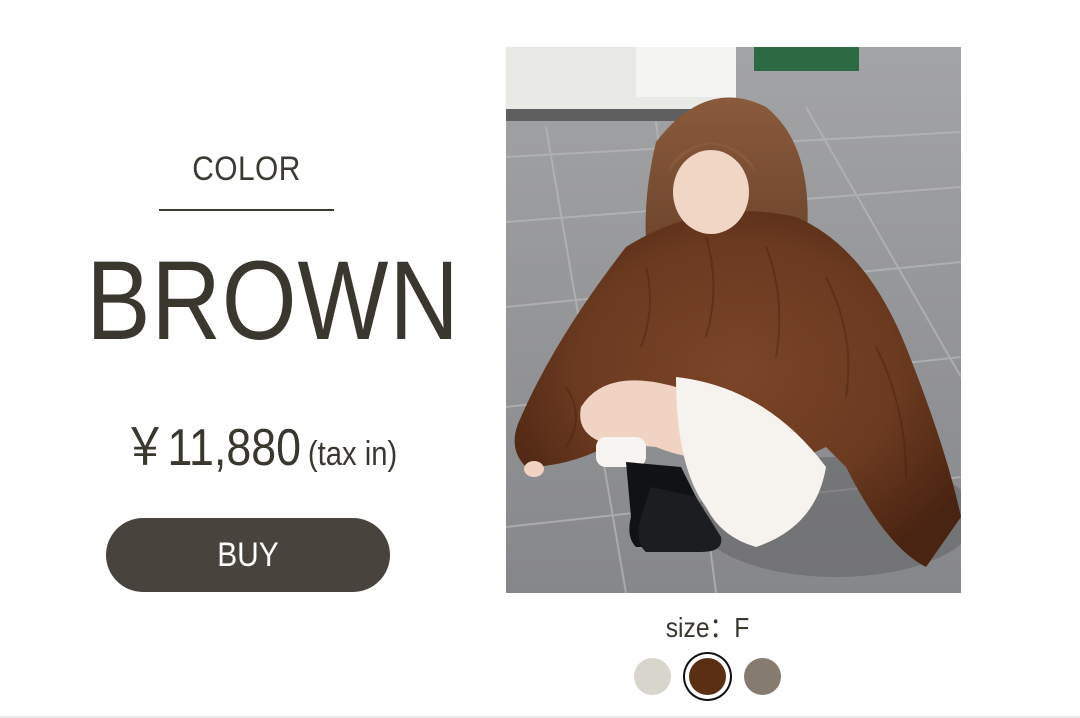 The height and width of the screenshot is (718, 1080). Describe the element at coordinates (352, 454) in the screenshot. I see `price-tax-note: (tax in)` at that location.